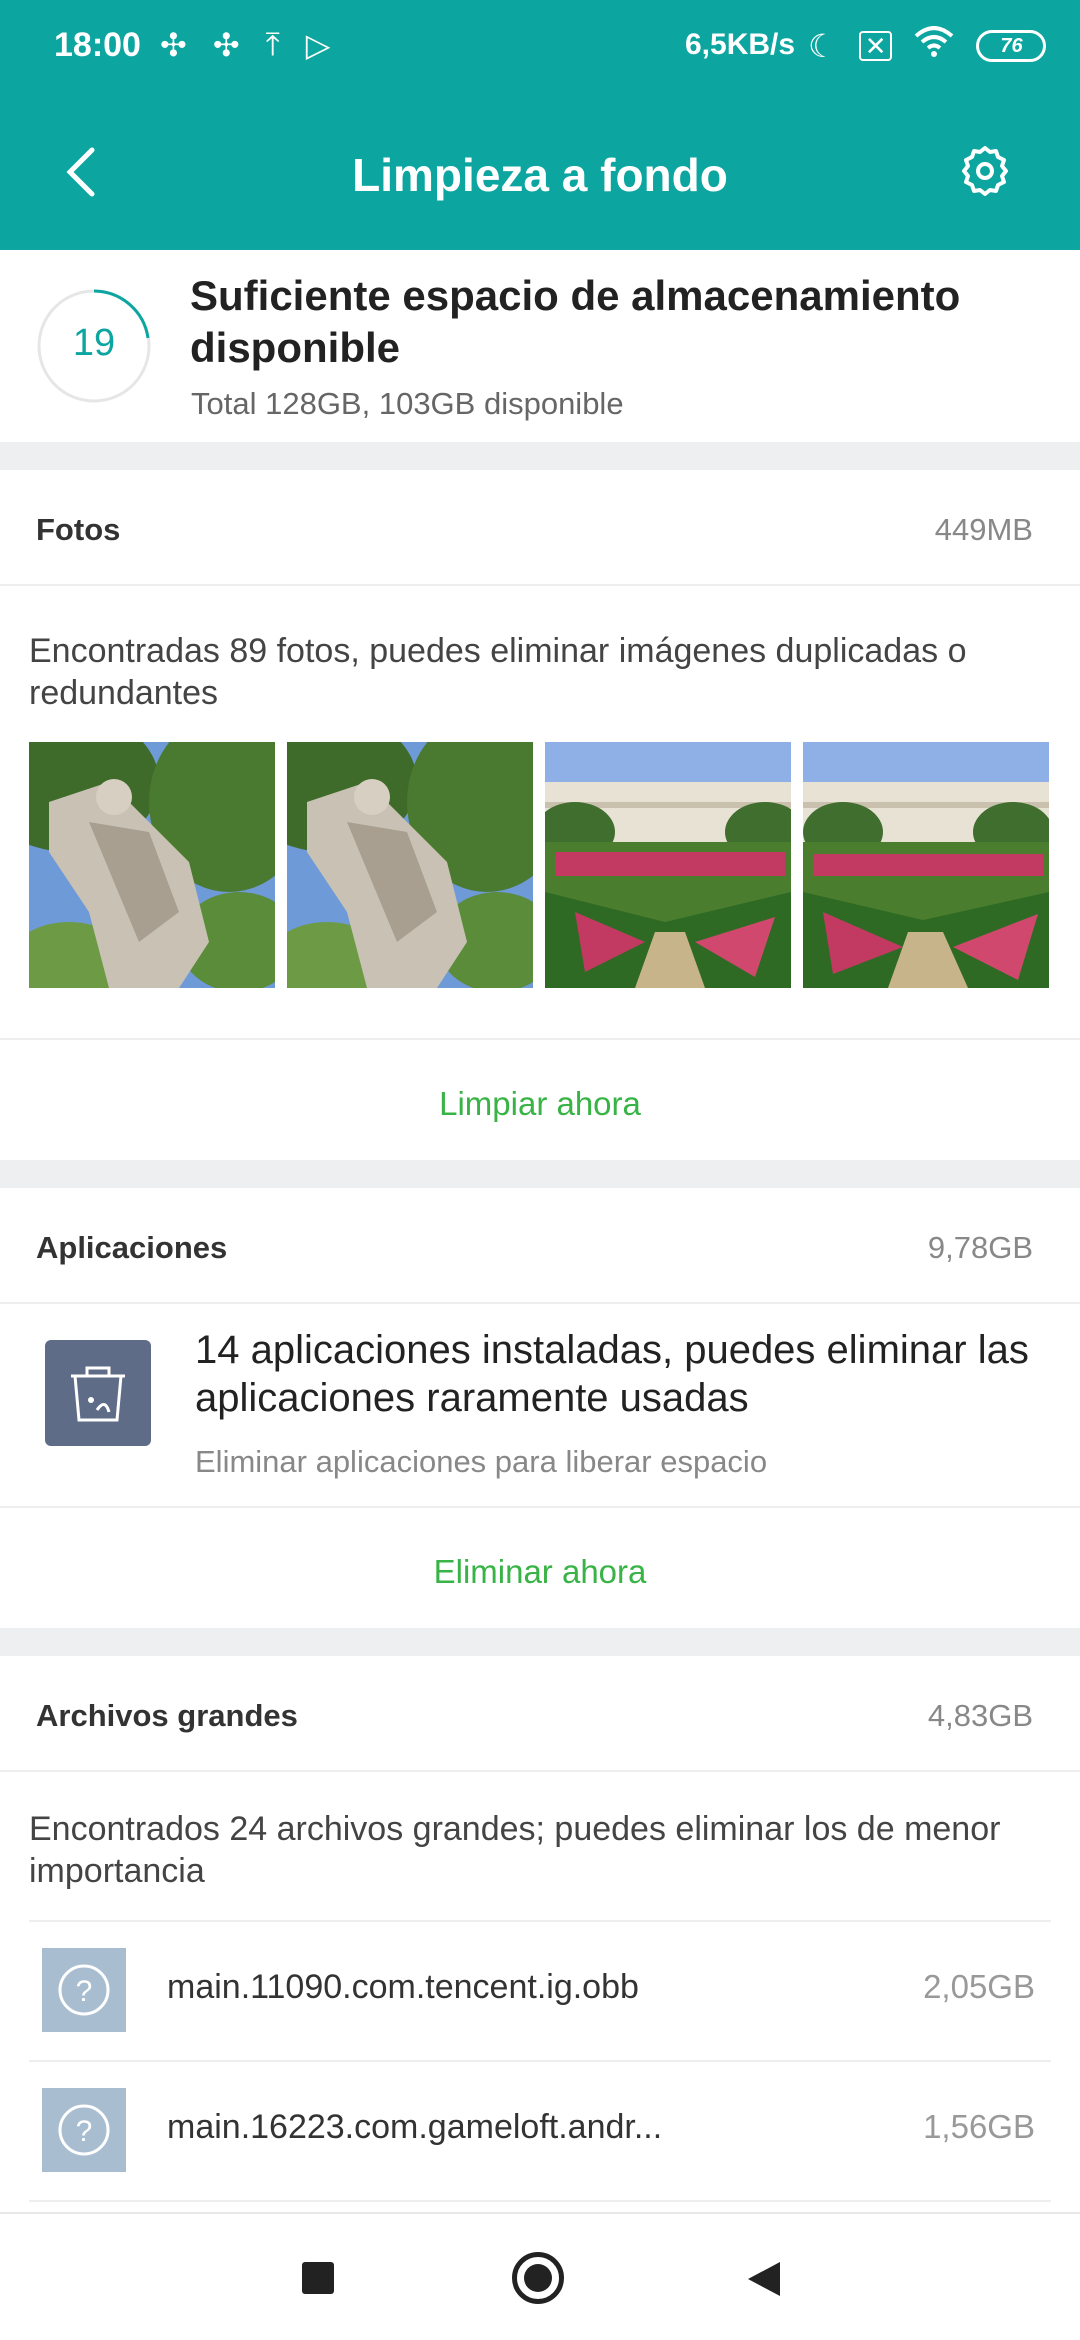 The image size is (1080, 2340). Describe the element at coordinates (934, 46) in the screenshot. I see `wifi-icon` at that location.